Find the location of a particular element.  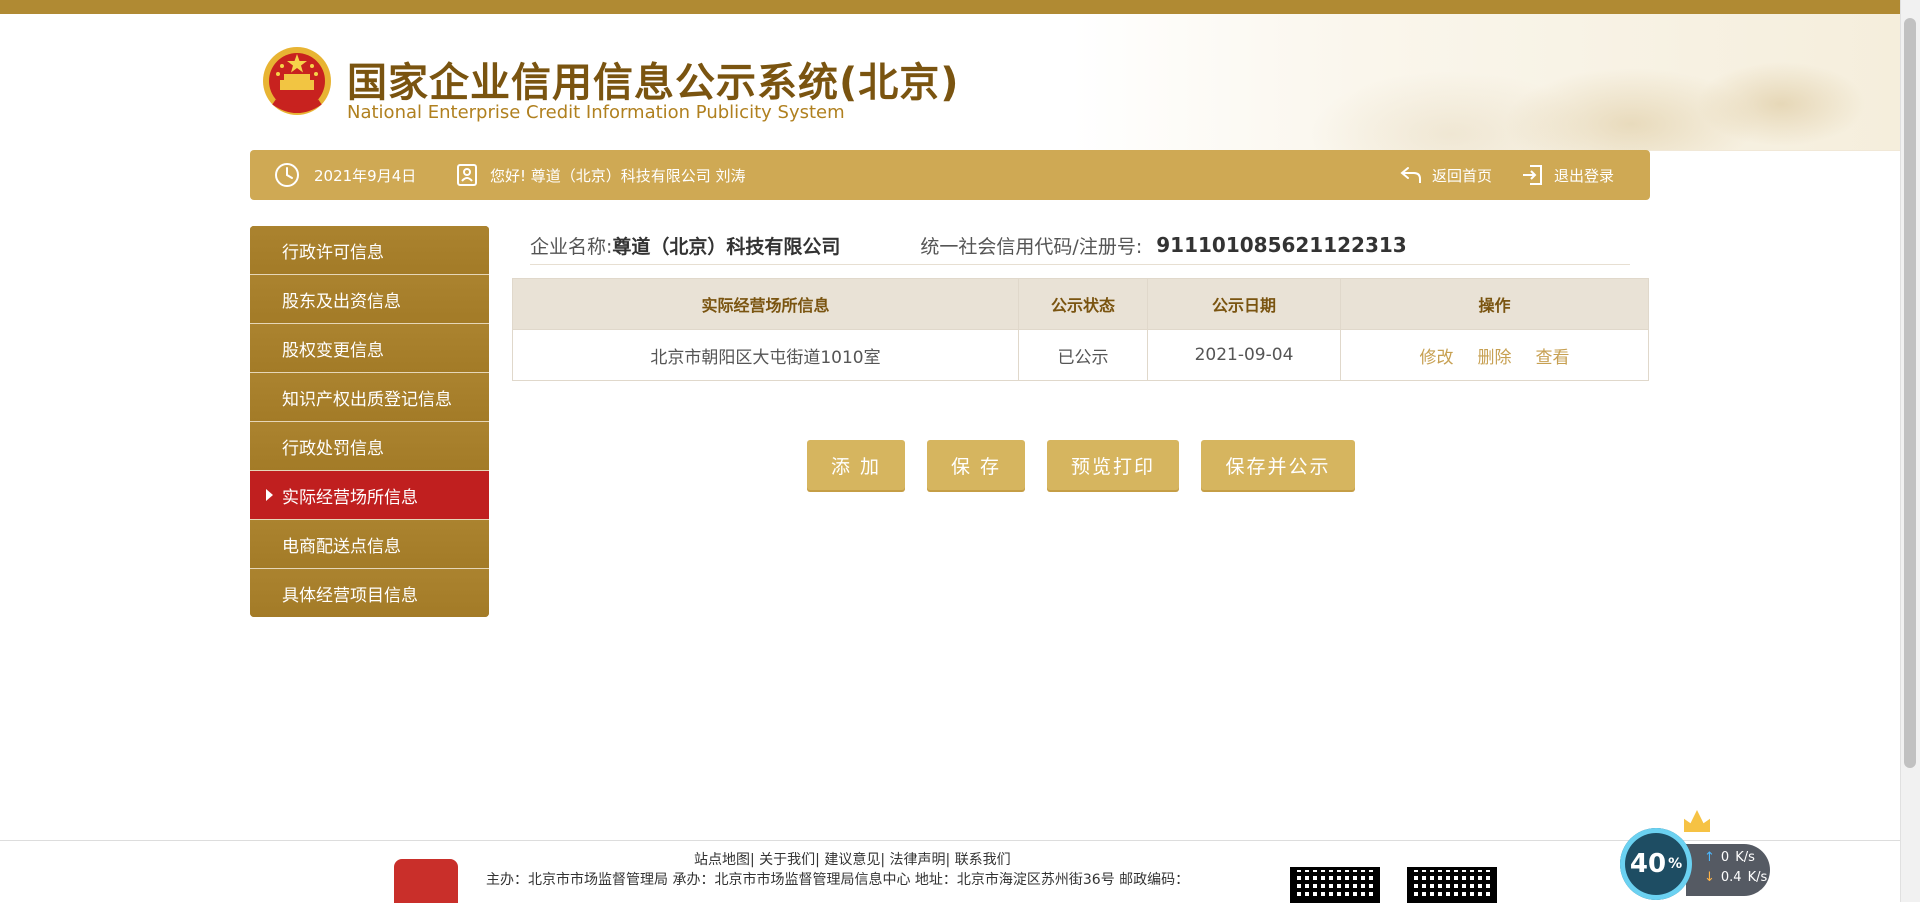

col-premises-info: 实际经营场所信息 is located at coordinates (765, 304).